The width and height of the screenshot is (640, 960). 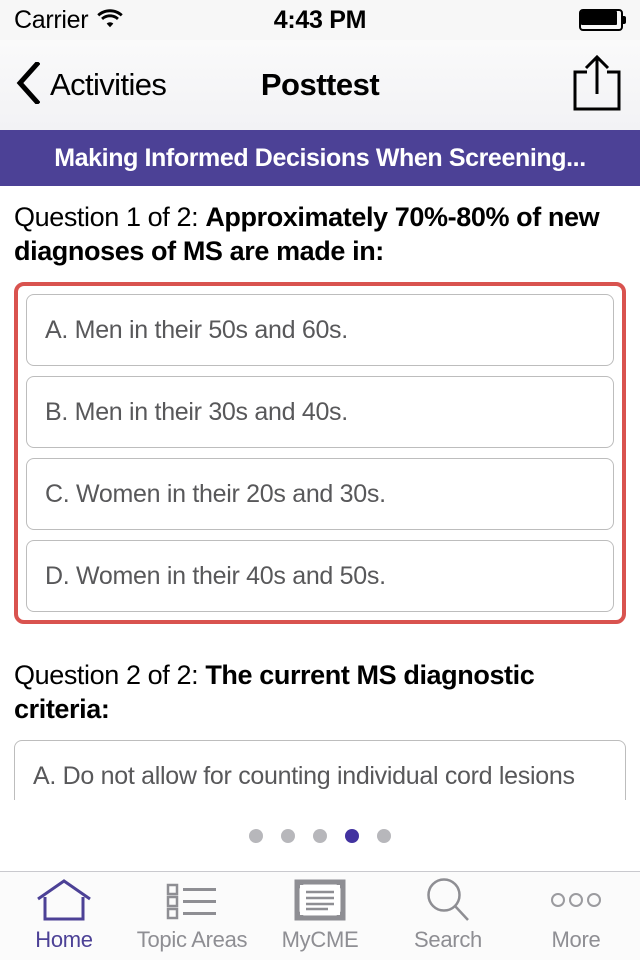 I want to click on back-button: Activities, so click(x=91, y=84).